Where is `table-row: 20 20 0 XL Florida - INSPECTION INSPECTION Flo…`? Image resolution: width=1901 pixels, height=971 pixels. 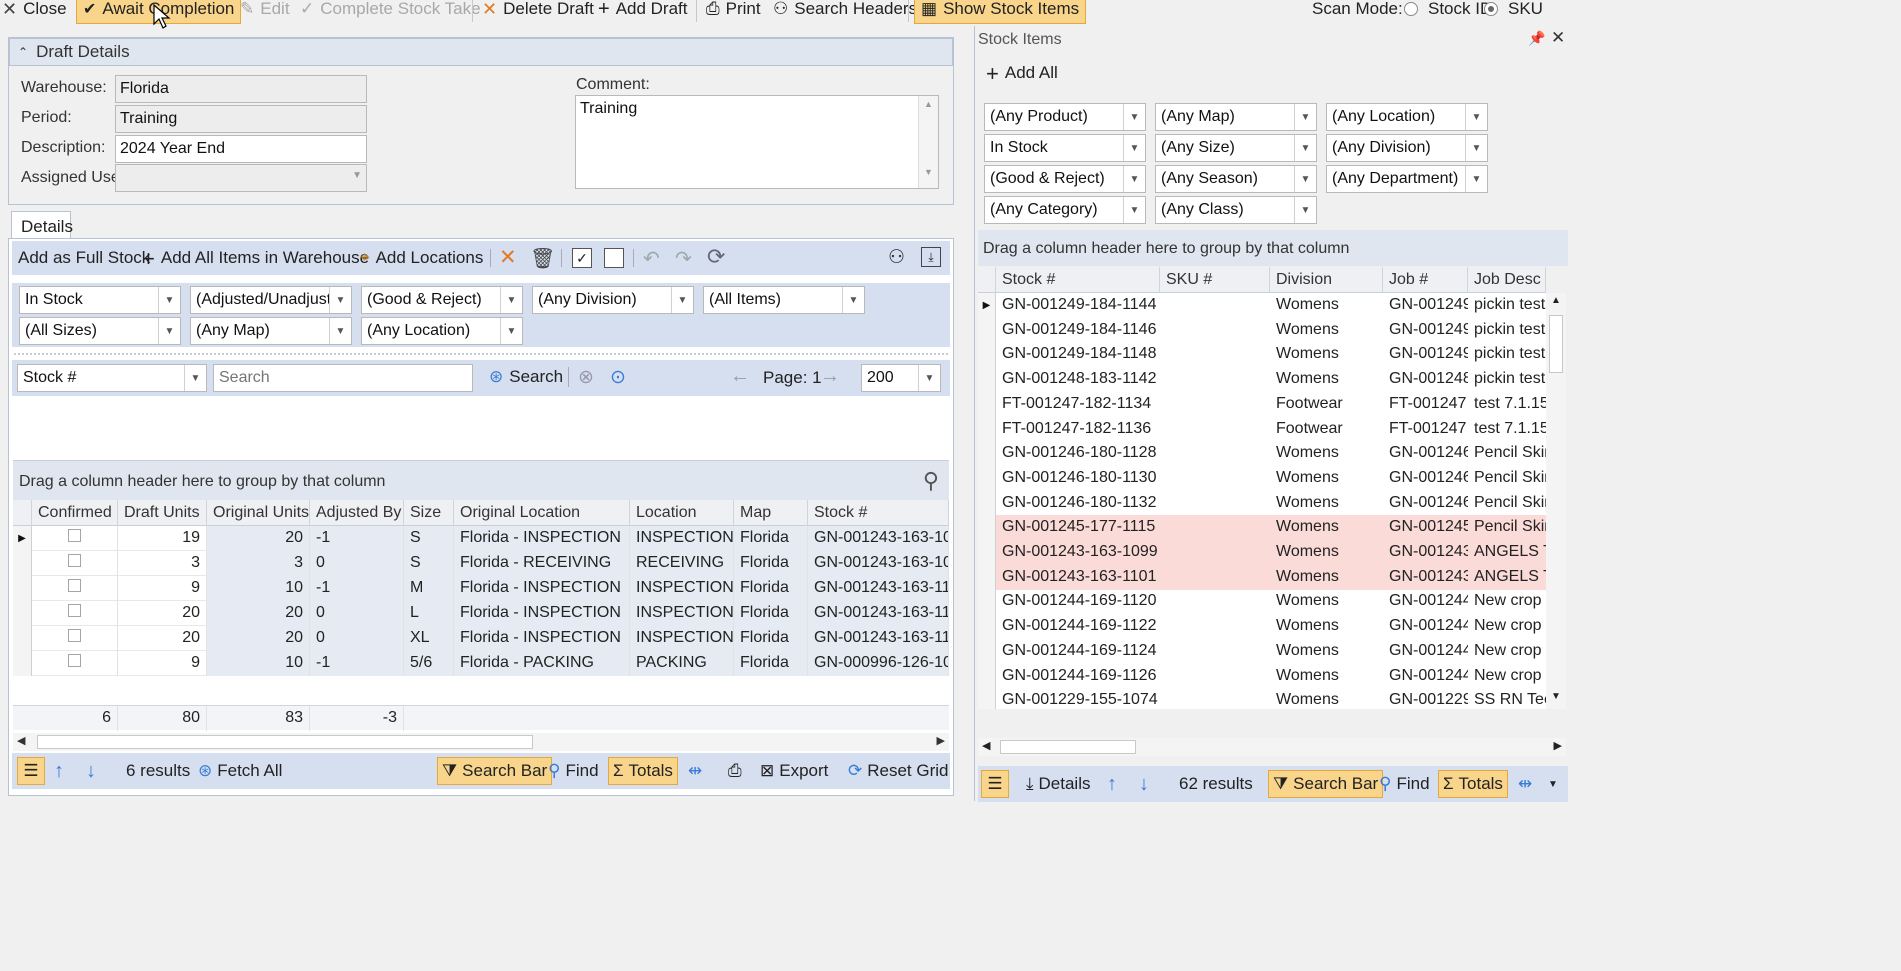 table-row: 20 20 0 XL Florida - INSPECTION INSPECTION Flo… is located at coordinates (481, 638).